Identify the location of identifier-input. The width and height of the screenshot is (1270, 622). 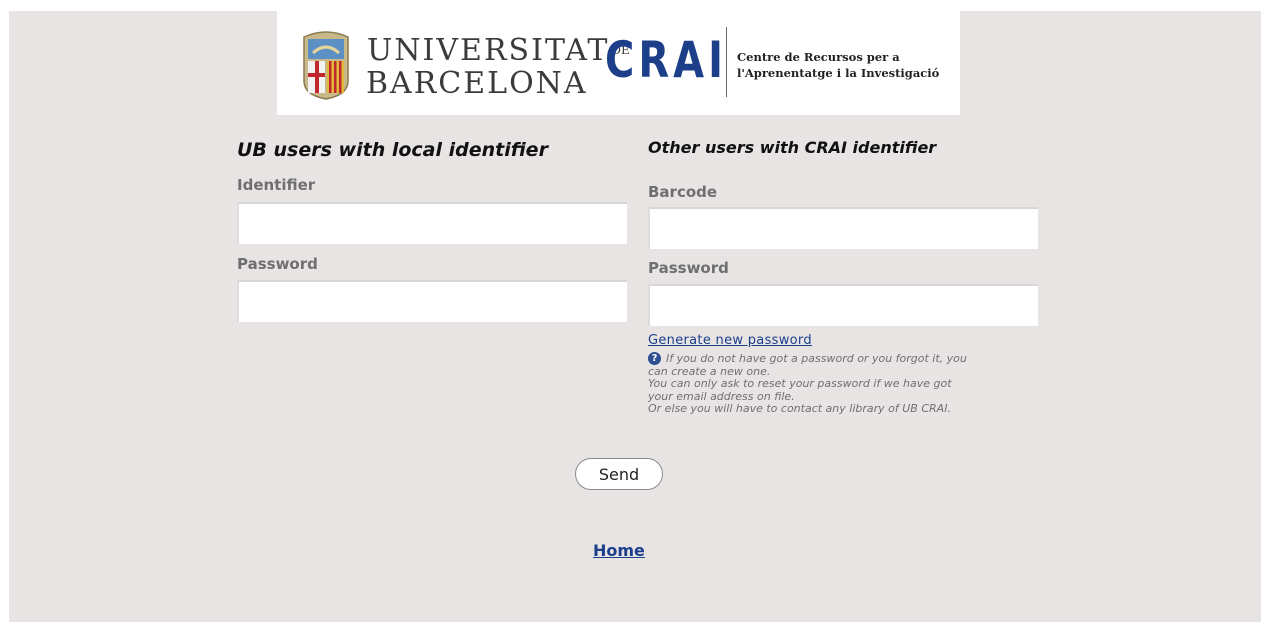
(432, 223).